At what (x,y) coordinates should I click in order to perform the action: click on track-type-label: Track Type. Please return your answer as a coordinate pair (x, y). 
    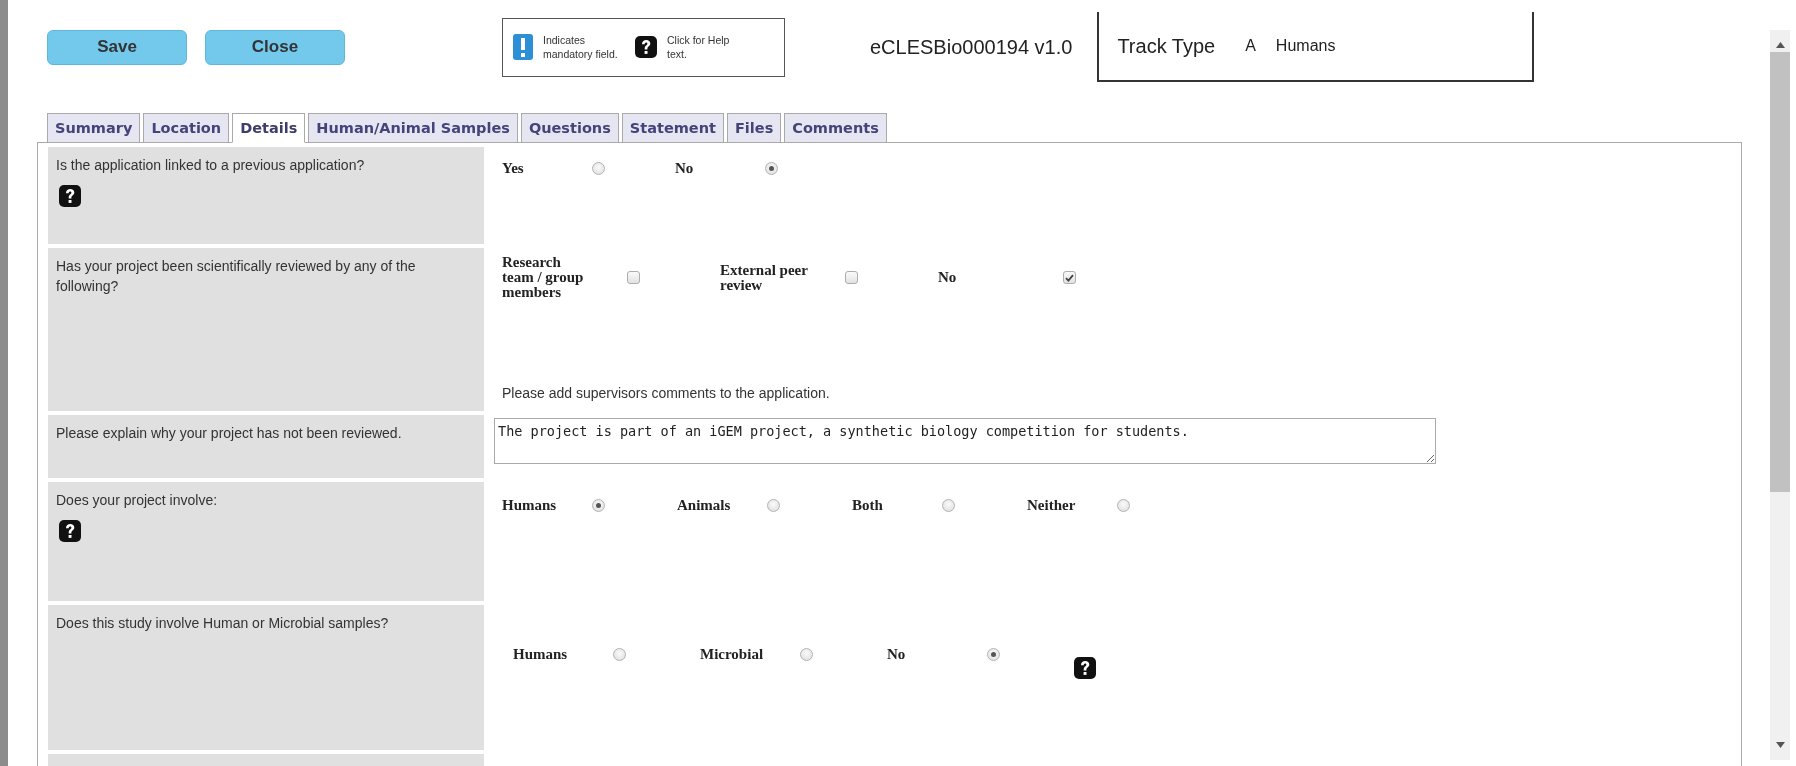
    Looking at the image, I should click on (1166, 46).